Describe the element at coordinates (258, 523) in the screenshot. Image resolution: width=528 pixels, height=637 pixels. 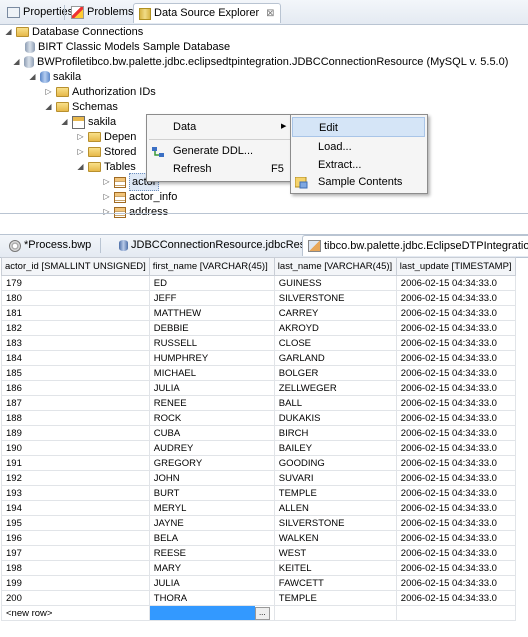
I see `table-row: 195 JAYNE SILVERSTONE 2006-02-15 04:34:33.0` at that location.